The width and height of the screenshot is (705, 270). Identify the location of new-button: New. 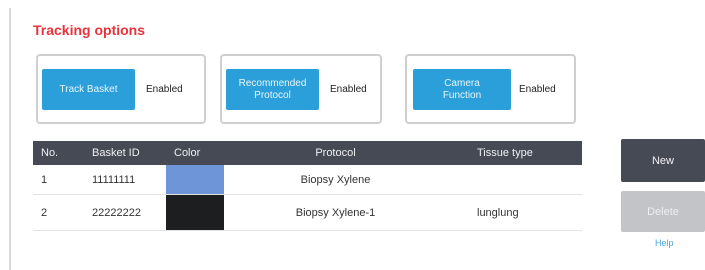
(663, 160).